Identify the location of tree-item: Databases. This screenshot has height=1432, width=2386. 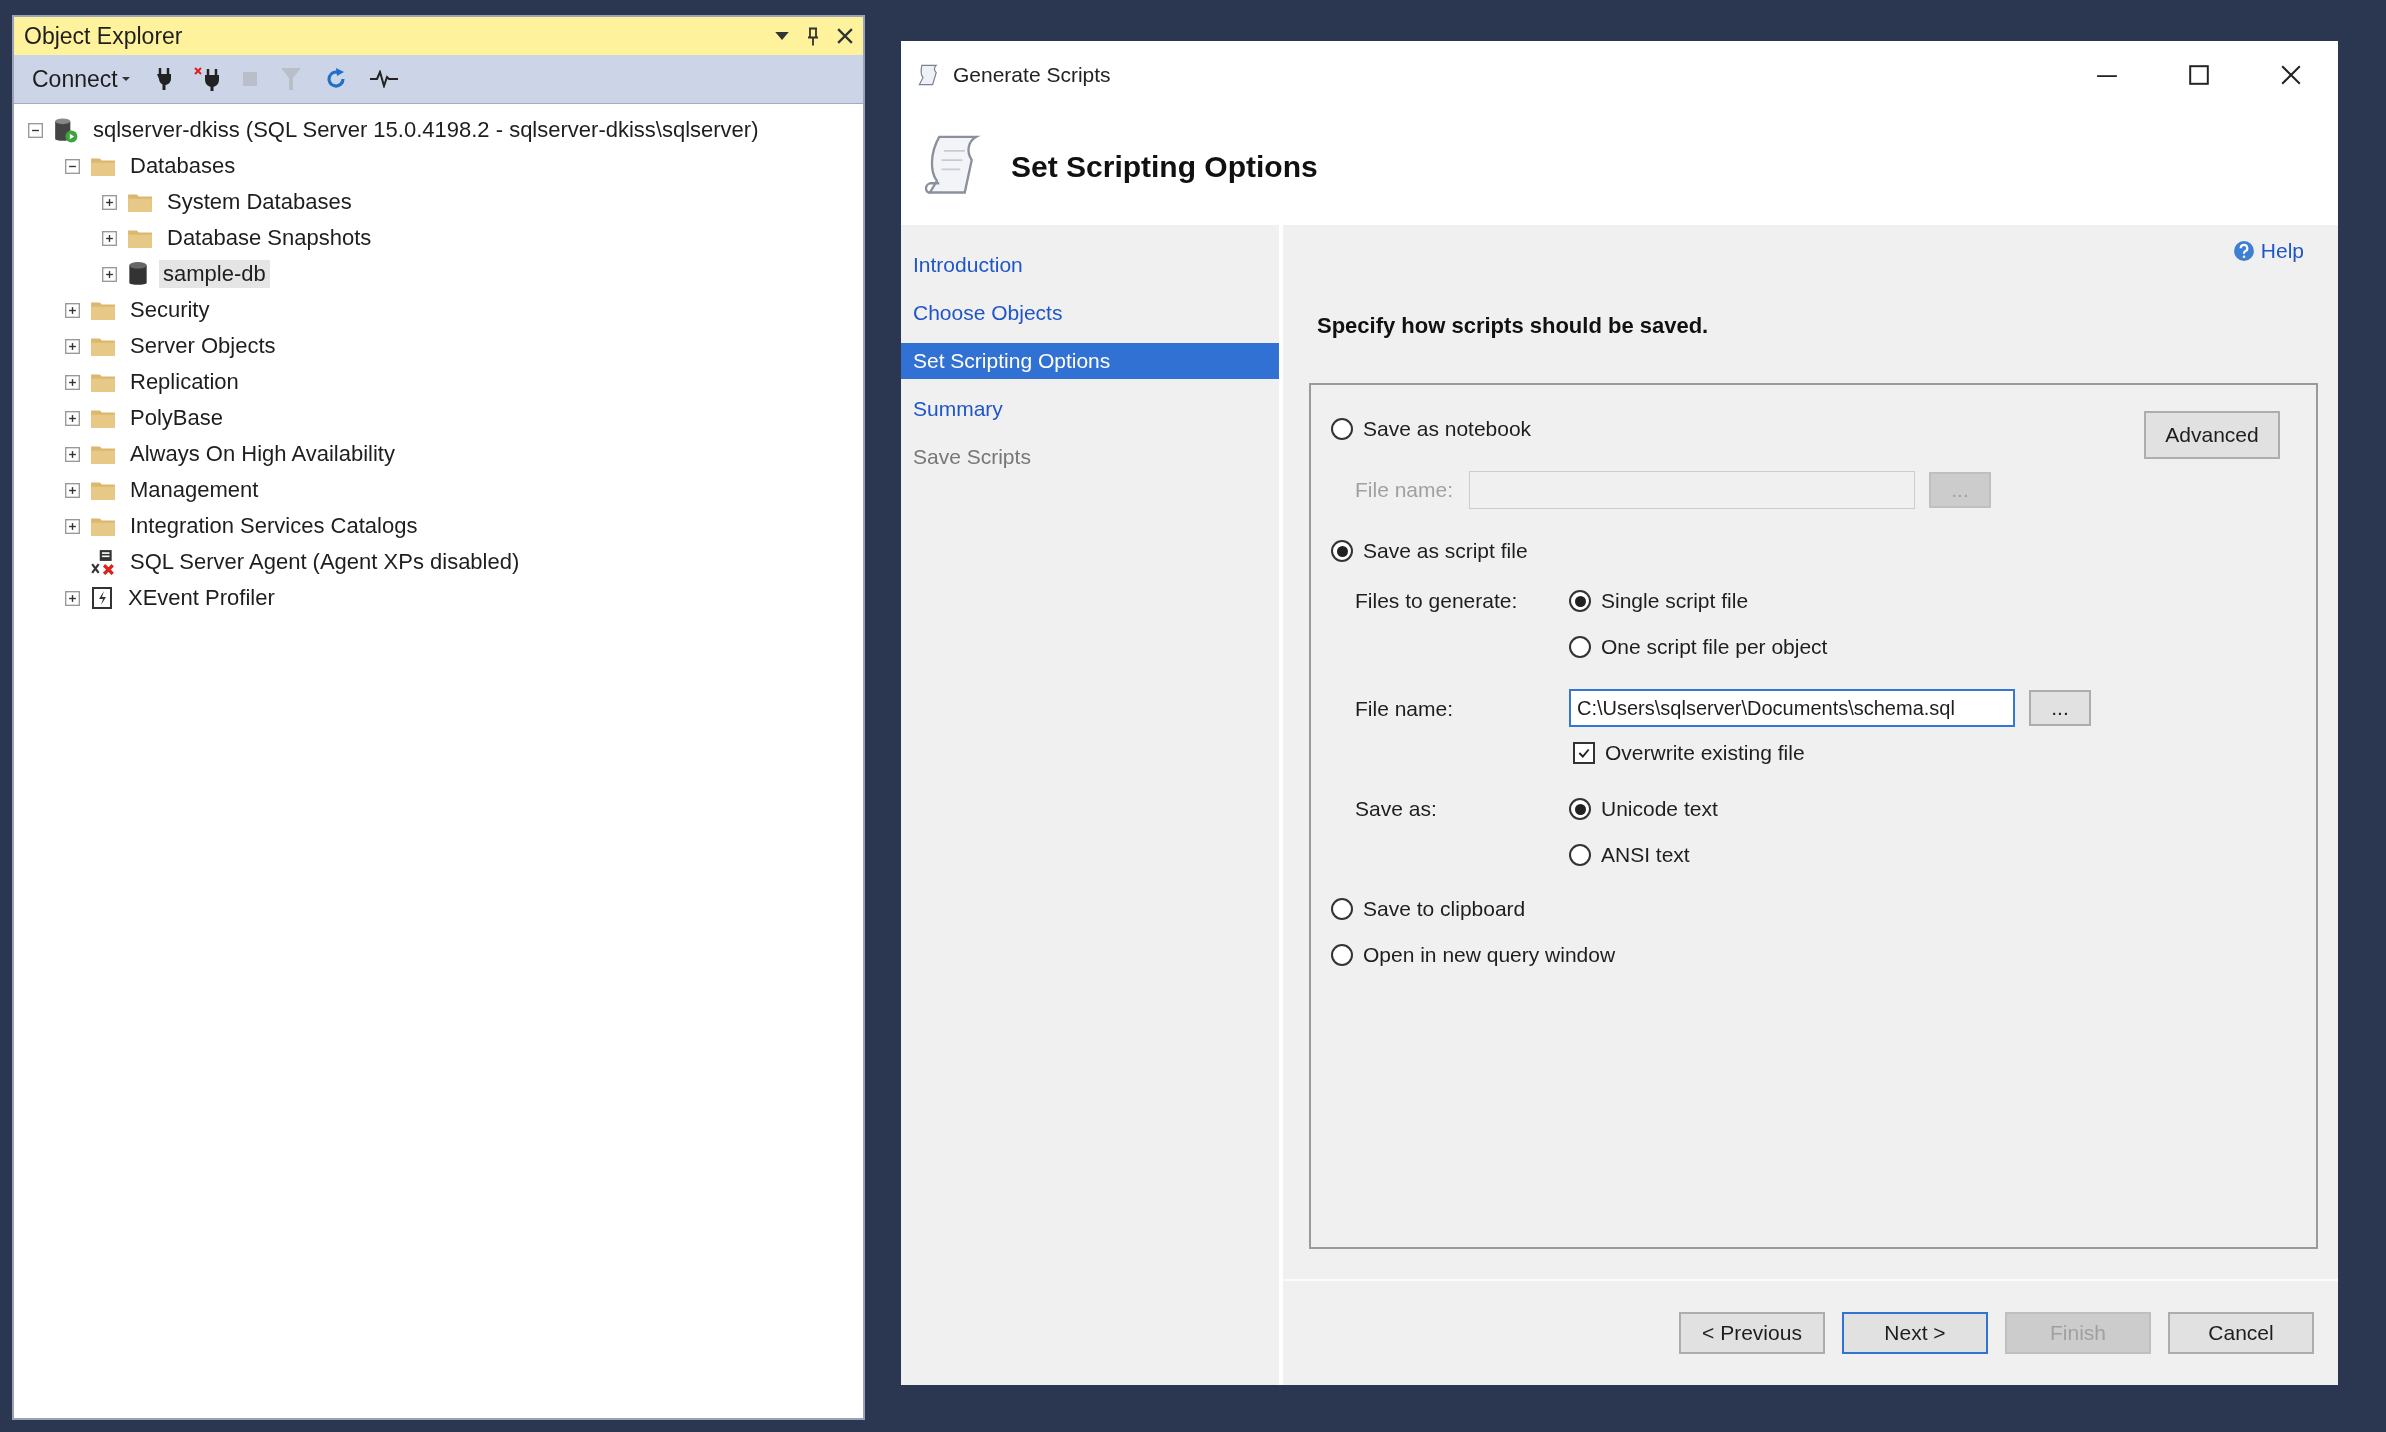
(183, 166).